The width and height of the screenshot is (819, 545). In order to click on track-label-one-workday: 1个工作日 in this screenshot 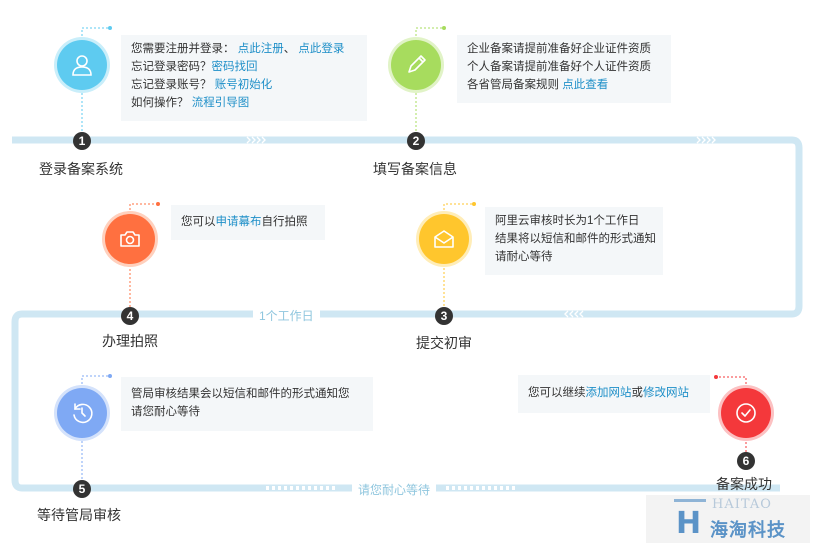, I will do `click(286, 315)`.